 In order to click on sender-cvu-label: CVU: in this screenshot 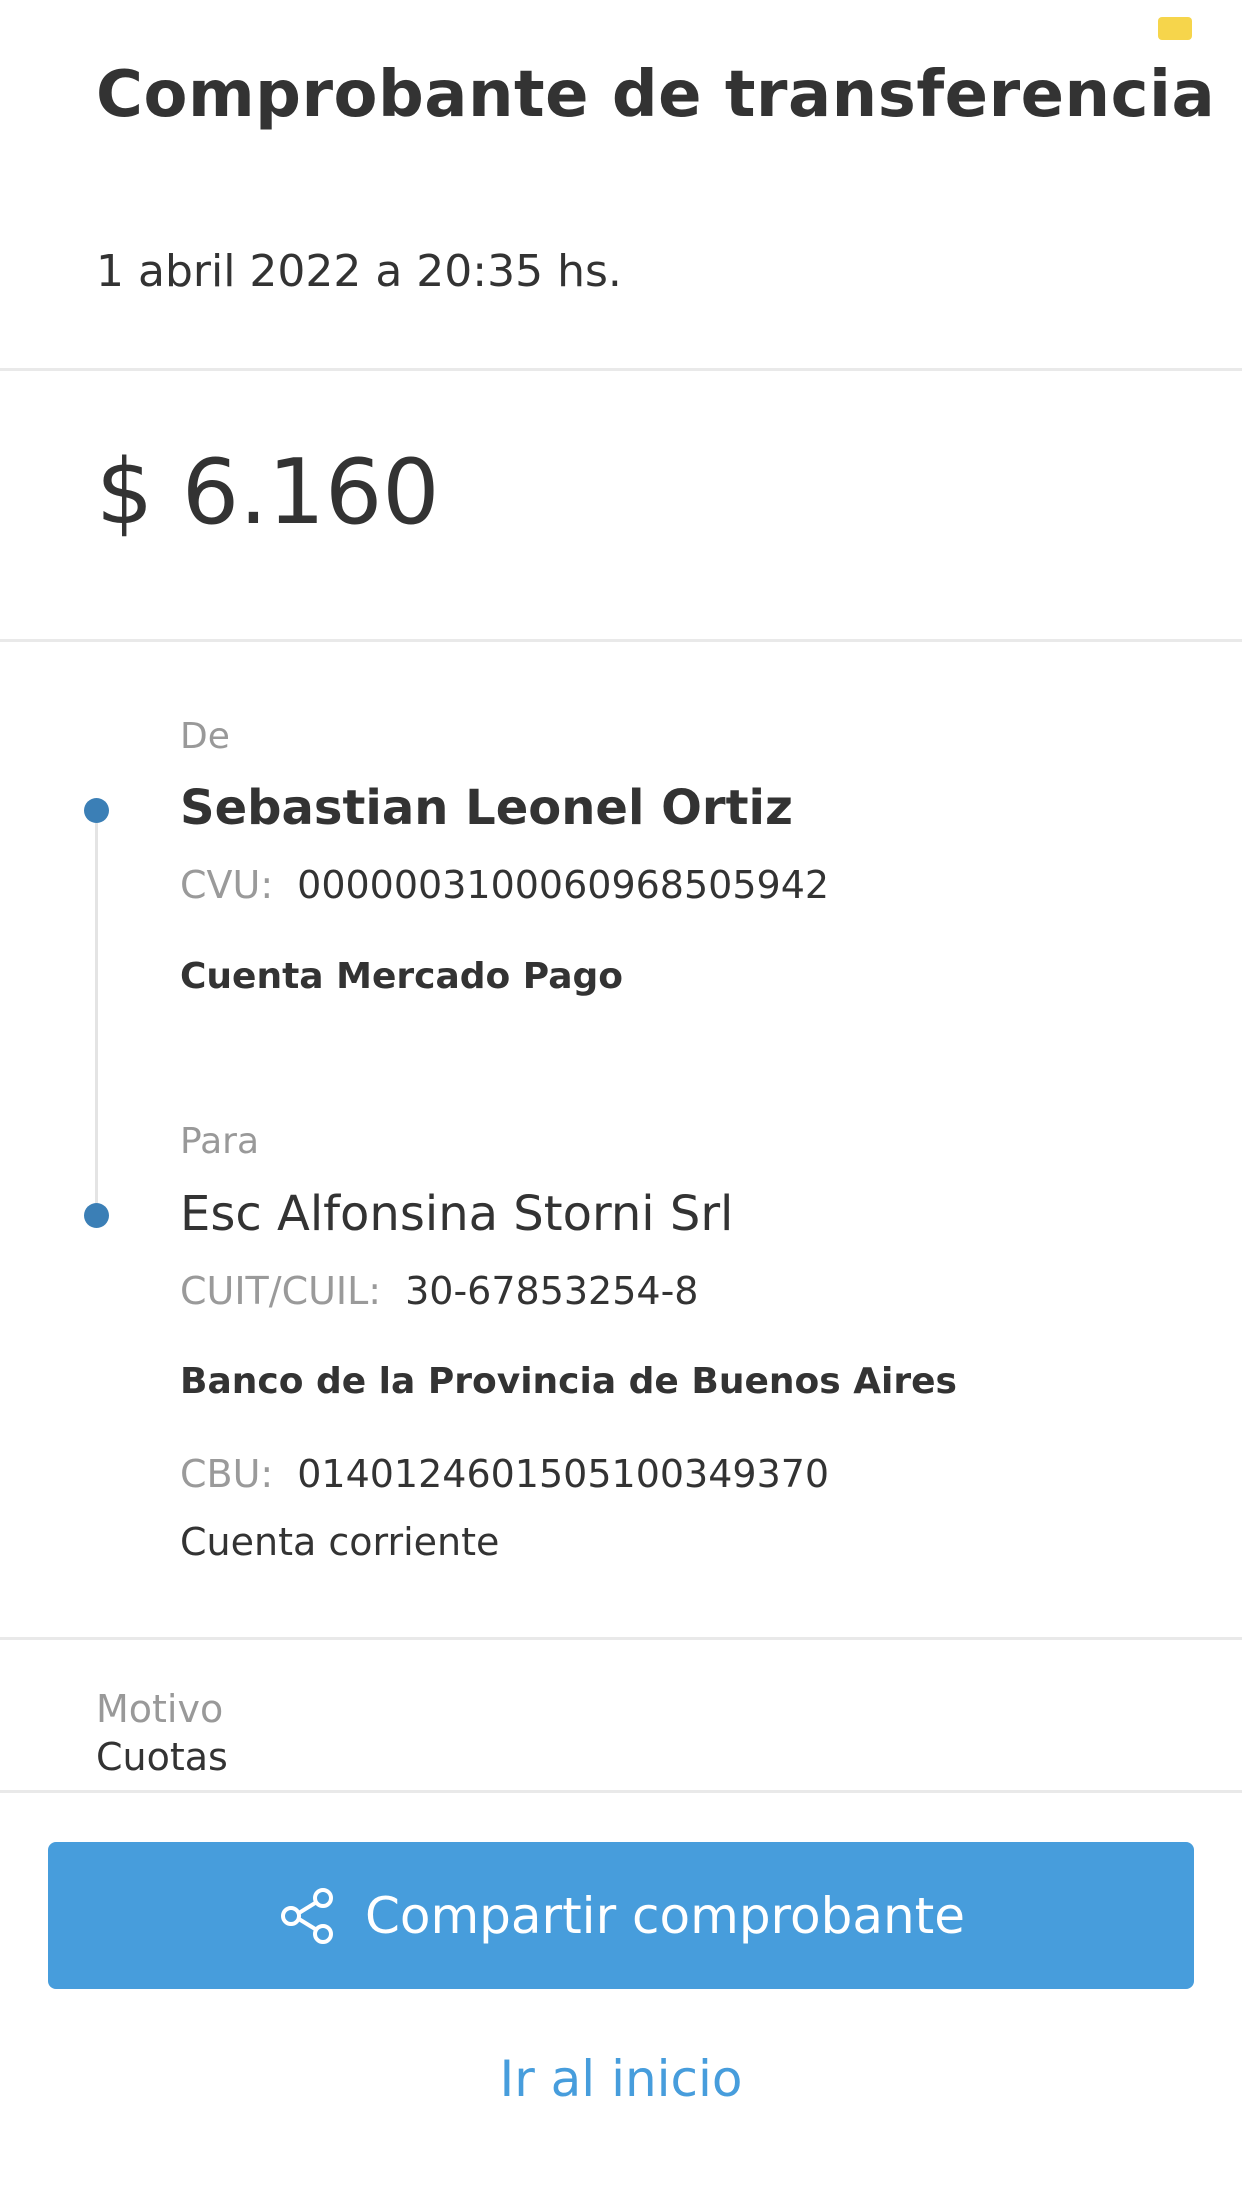, I will do `click(227, 885)`.